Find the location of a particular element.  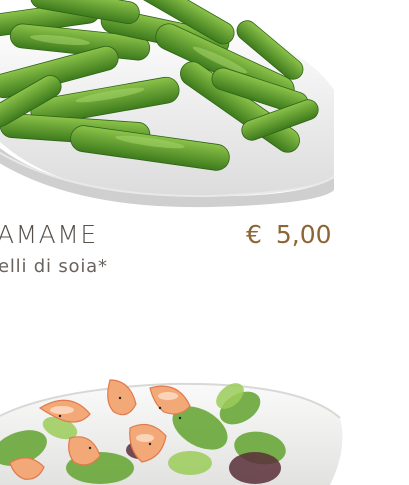

item-name: AMAME is located at coordinates (49, 234).